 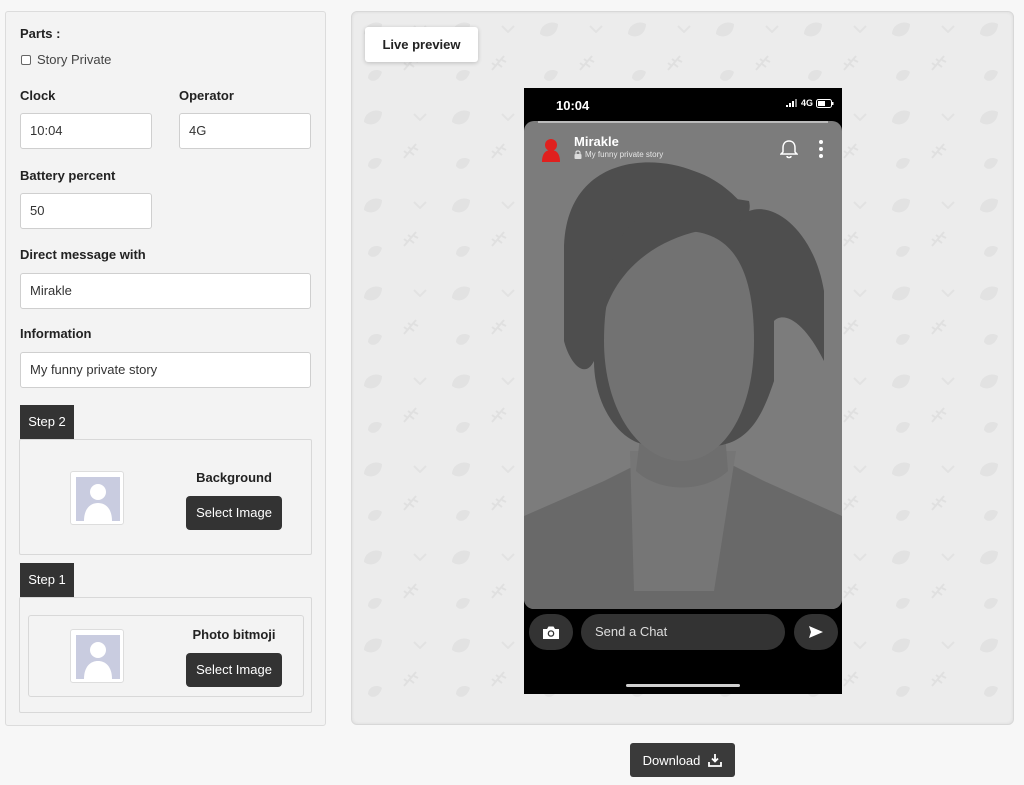 What do you see at coordinates (245, 131) in the screenshot?
I see `operator-input: 4G` at bounding box center [245, 131].